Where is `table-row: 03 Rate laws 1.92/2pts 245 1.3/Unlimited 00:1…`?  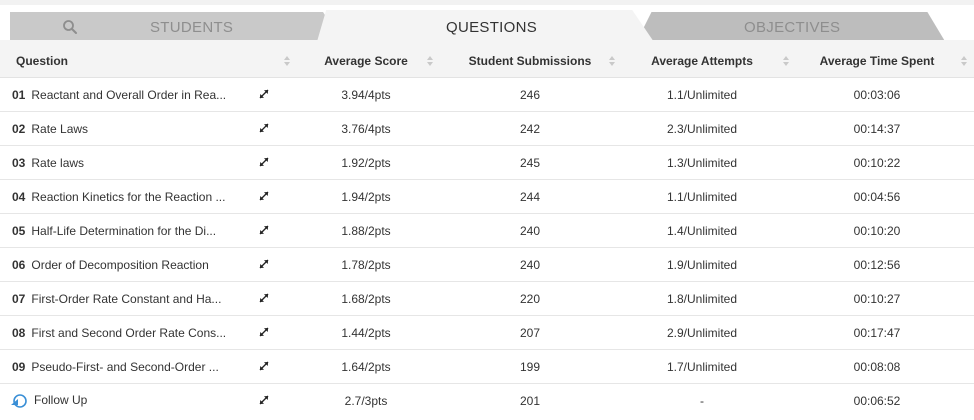
table-row: 03 Rate laws 1.92/2pts 245 1.3/Unlimited 00:1… is located at coordinates (487, 162).